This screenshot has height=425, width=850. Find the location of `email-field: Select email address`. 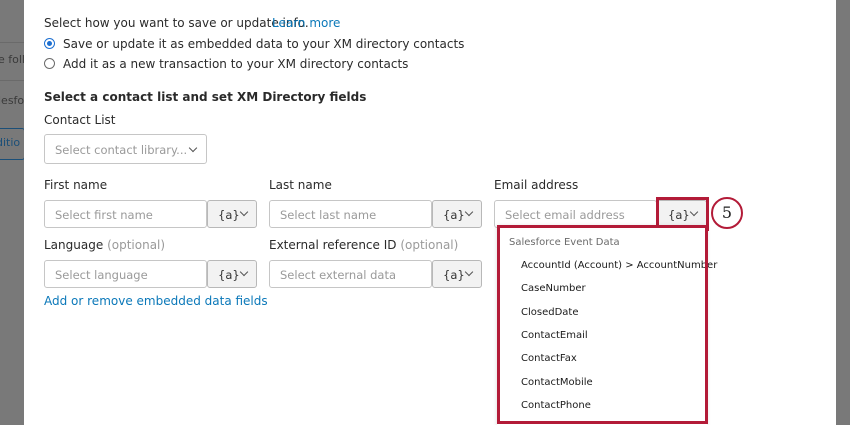

email-field: Select email address is located at coordinates (575, 214).